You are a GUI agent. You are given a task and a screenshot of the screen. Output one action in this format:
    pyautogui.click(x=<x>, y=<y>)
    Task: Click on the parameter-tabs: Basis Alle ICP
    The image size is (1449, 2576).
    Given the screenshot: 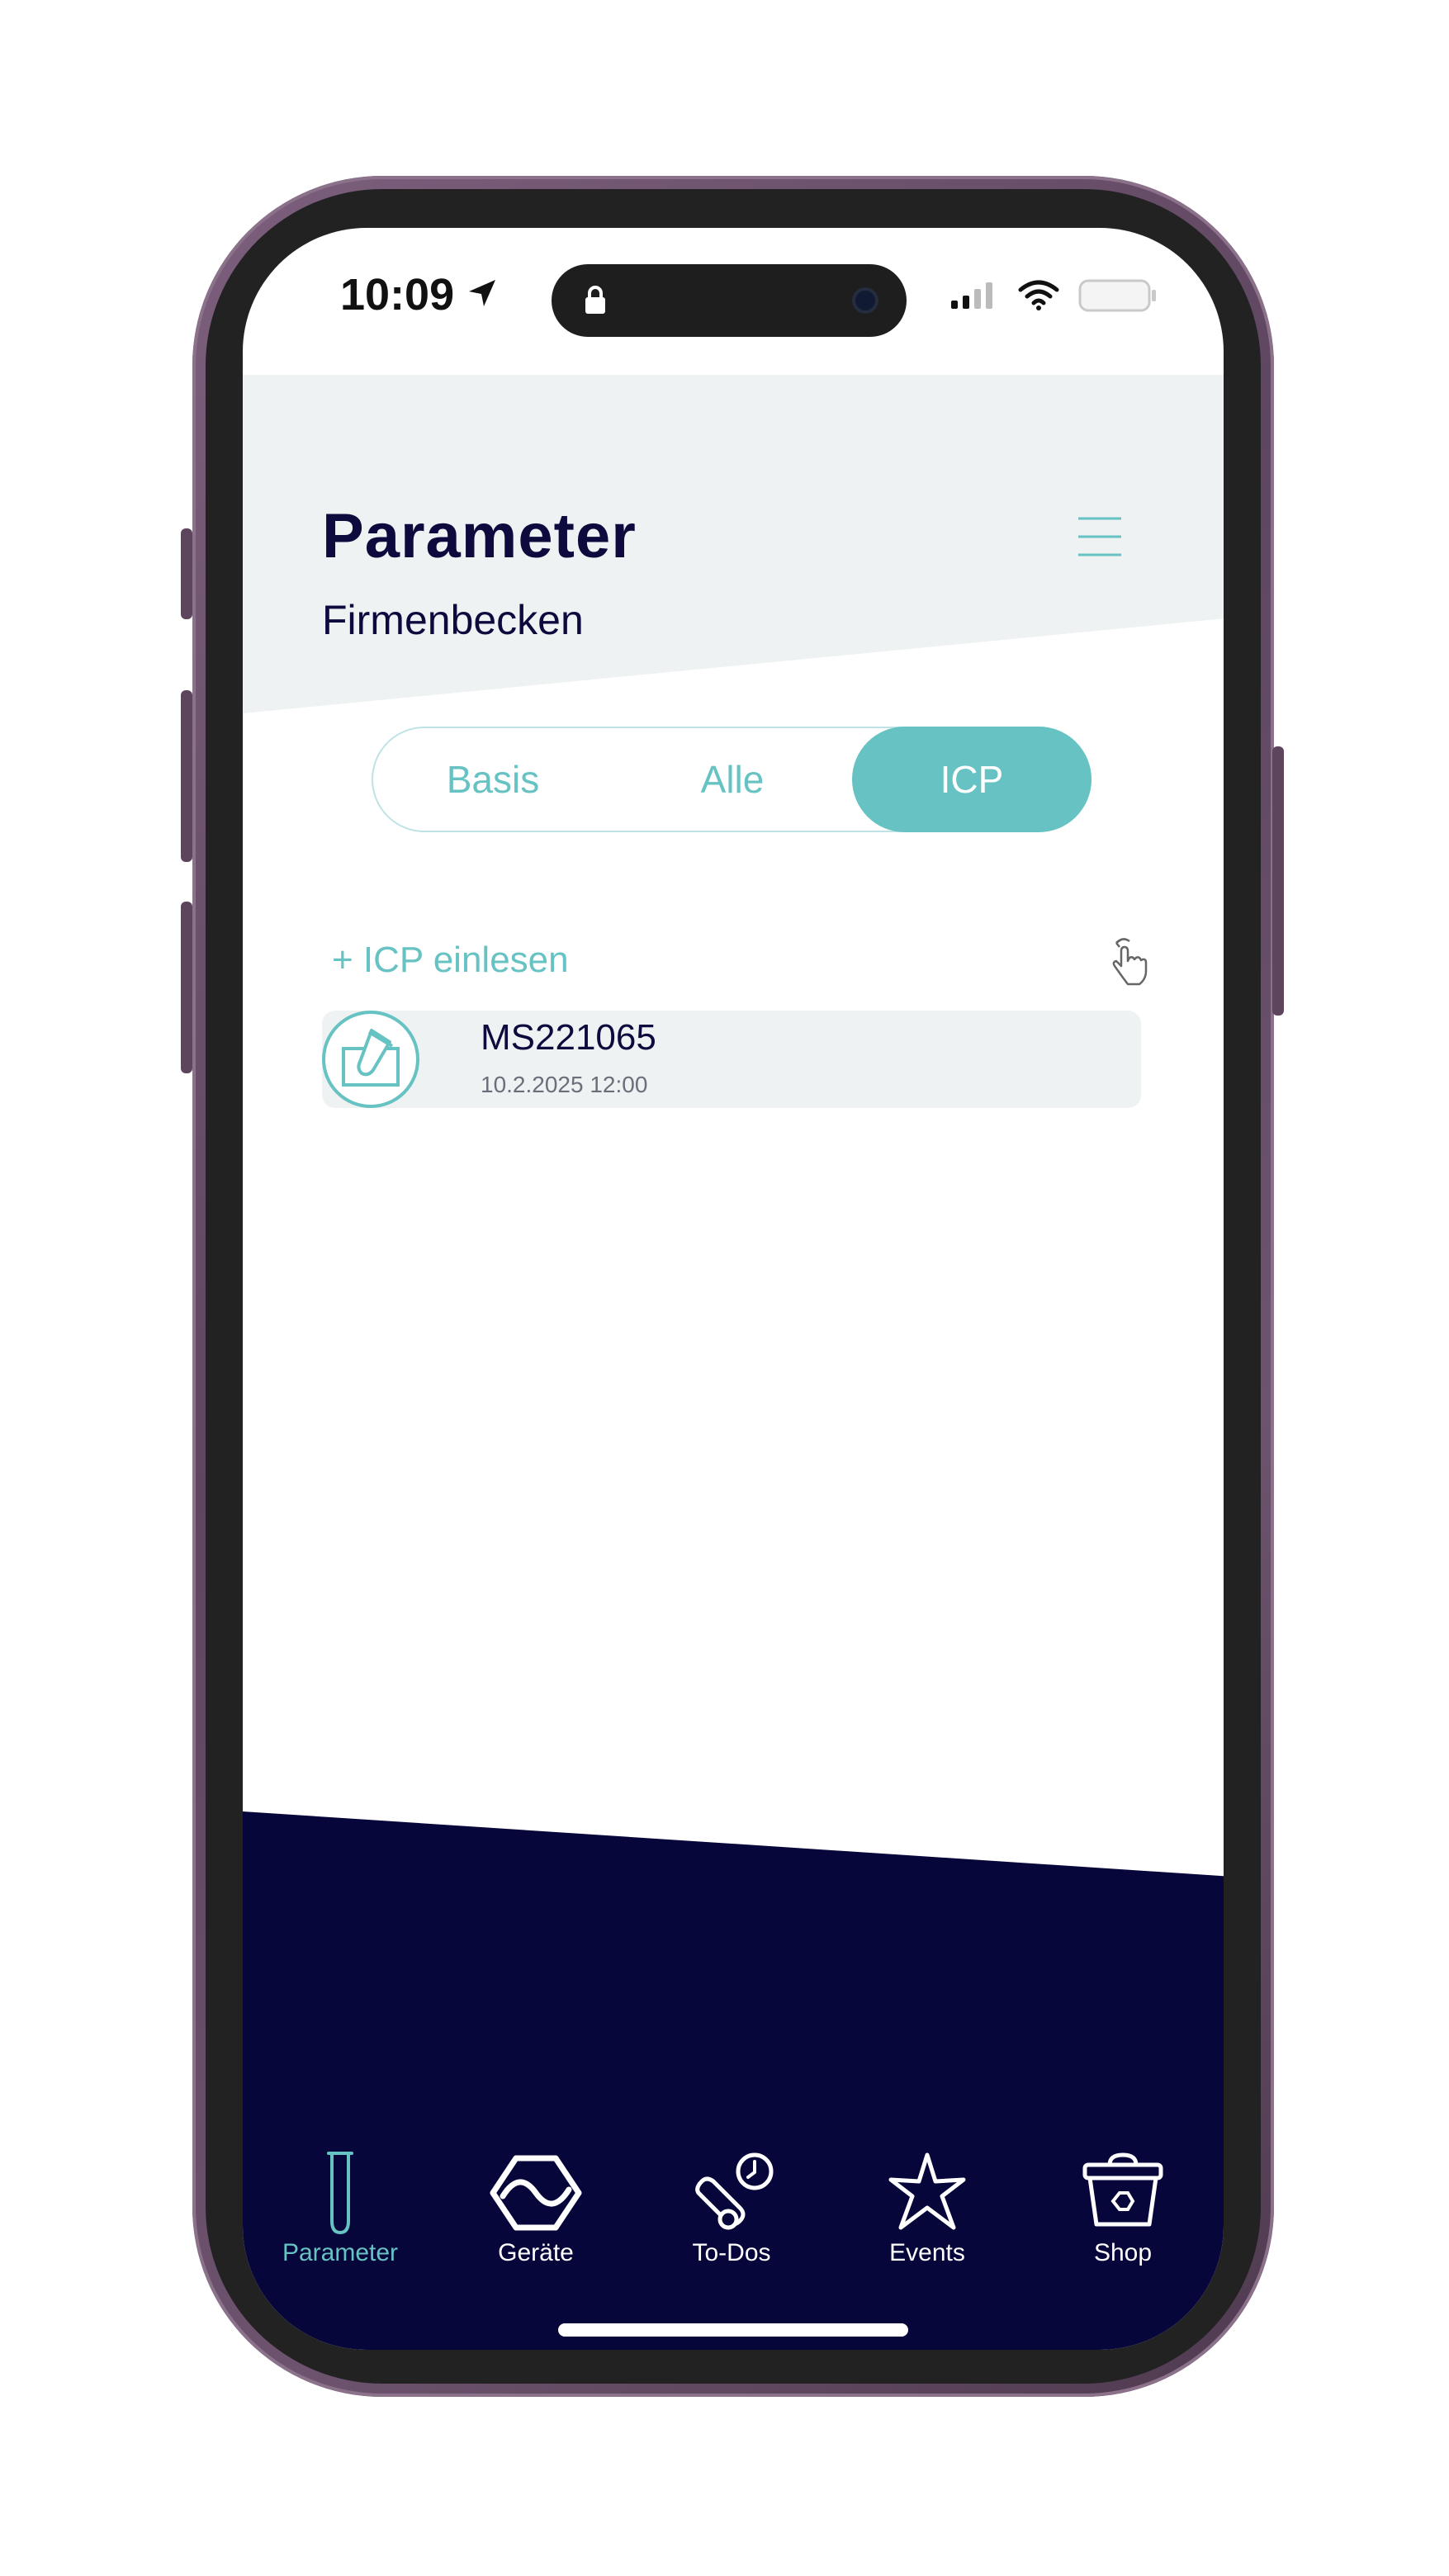 What is the action you would take?
    pyautogui.click(x=731, y=779)
    